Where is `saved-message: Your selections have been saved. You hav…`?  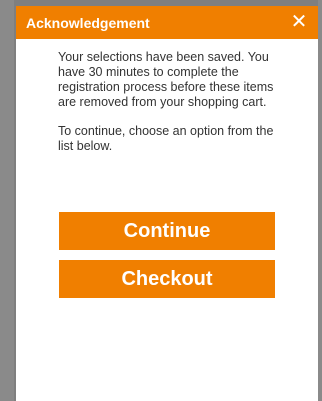
saved-message: Your selections have been saved. You hav… is located at coordinates (166, 79).